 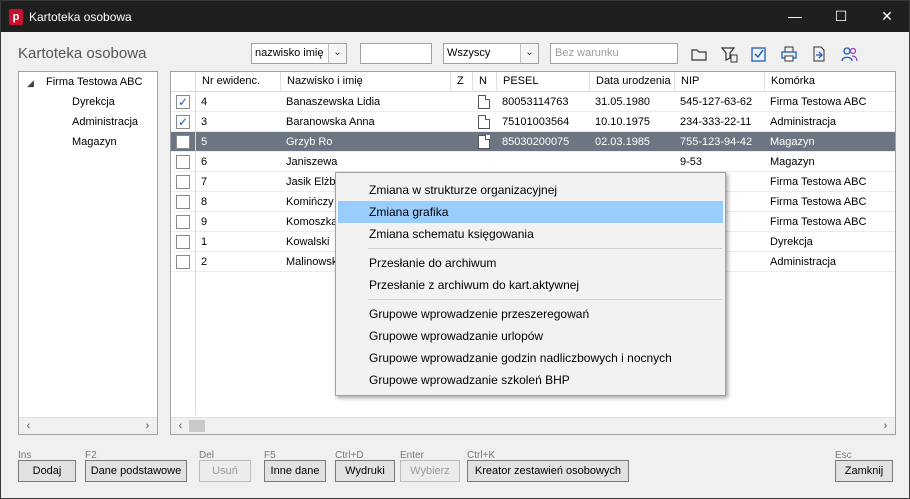 I want to click on cell-nip: 755-123-94-42, so click(x=716, y=142).